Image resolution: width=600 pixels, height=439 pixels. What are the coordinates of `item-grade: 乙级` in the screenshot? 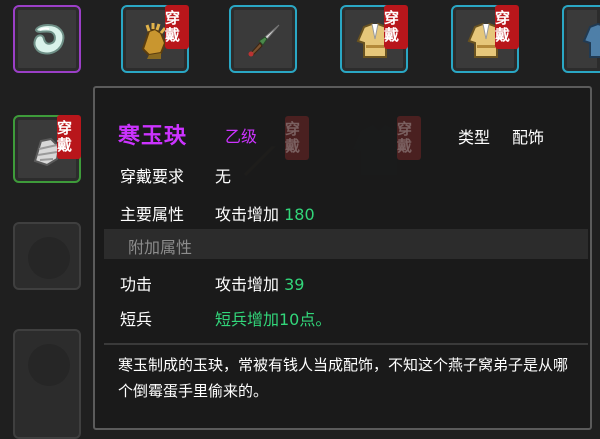 It's located at (241, 136).